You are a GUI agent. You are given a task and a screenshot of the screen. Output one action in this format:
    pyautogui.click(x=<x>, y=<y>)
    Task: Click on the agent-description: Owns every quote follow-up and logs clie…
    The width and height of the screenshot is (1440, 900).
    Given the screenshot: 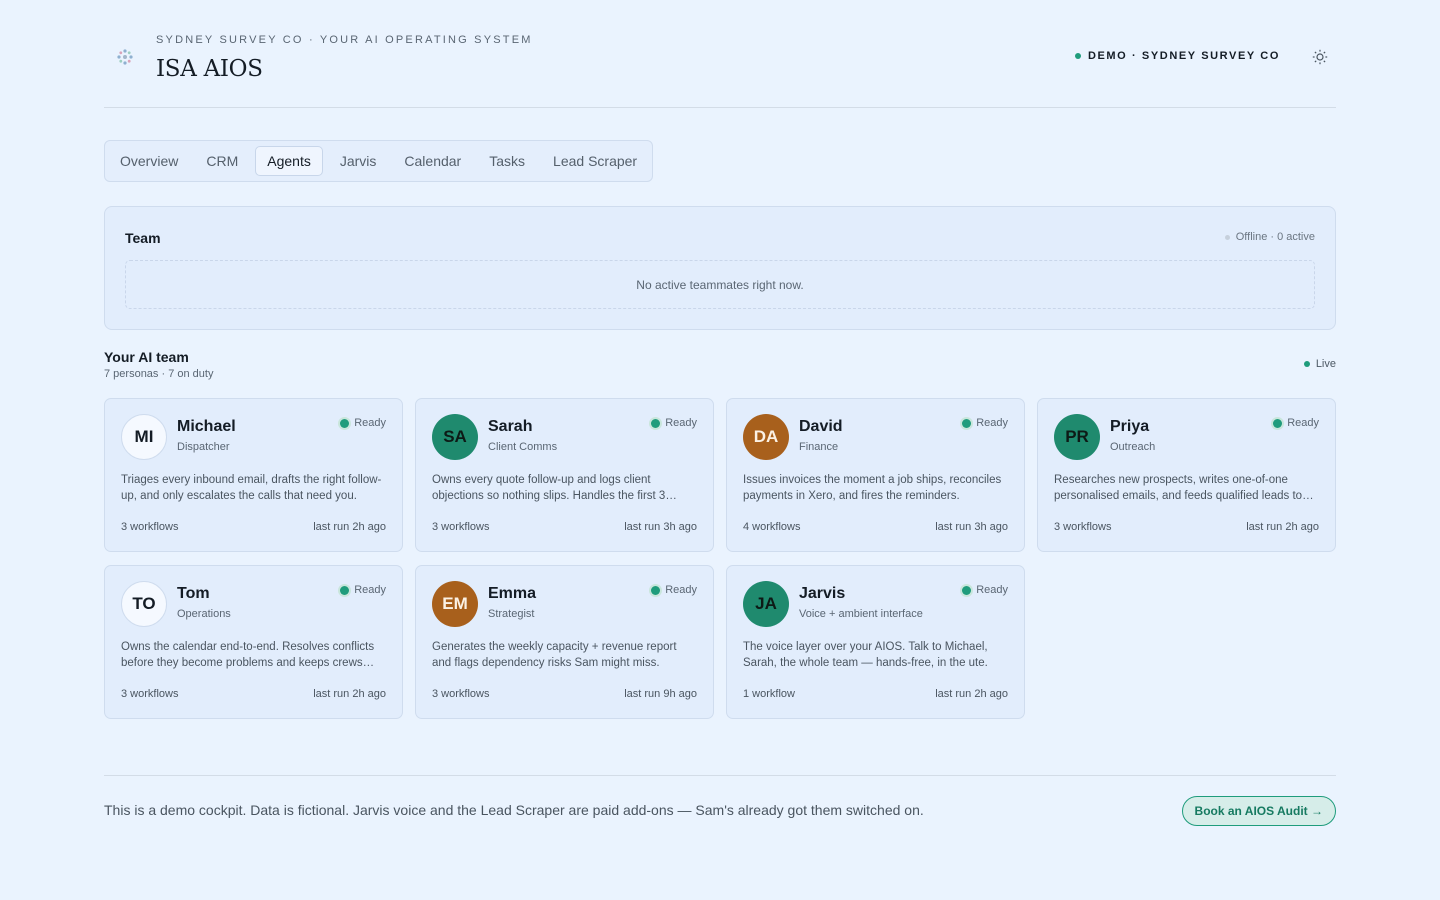 What is the action you would take?
    pyautogui.click(x=549, y=488)
    